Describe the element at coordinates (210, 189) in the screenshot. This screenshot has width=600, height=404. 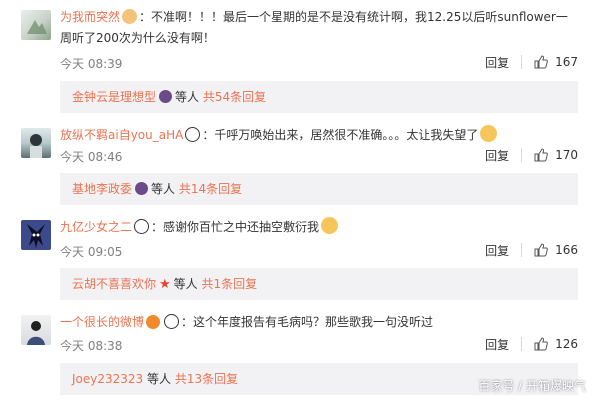
I see `sub-reply-count-link: 共14条回复` at that location.